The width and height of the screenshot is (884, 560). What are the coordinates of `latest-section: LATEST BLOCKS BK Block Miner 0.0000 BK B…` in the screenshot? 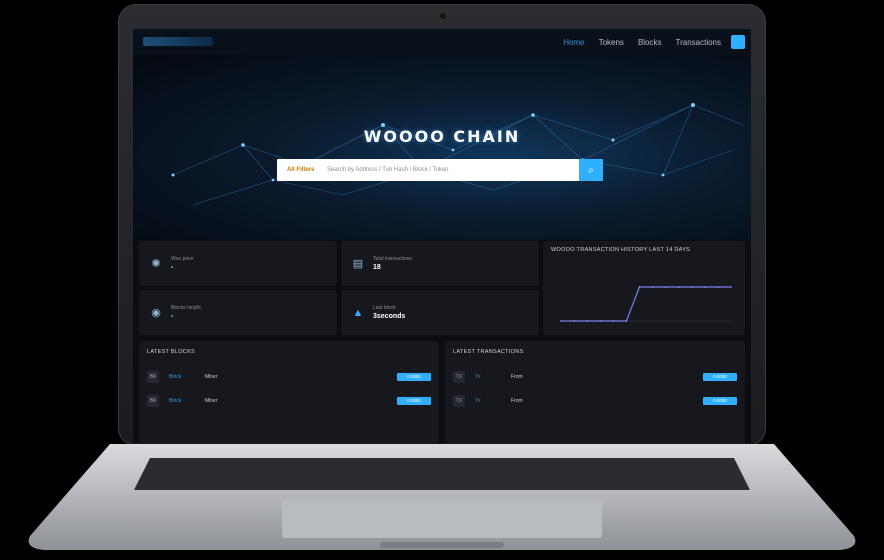 It's located at (442, 392).